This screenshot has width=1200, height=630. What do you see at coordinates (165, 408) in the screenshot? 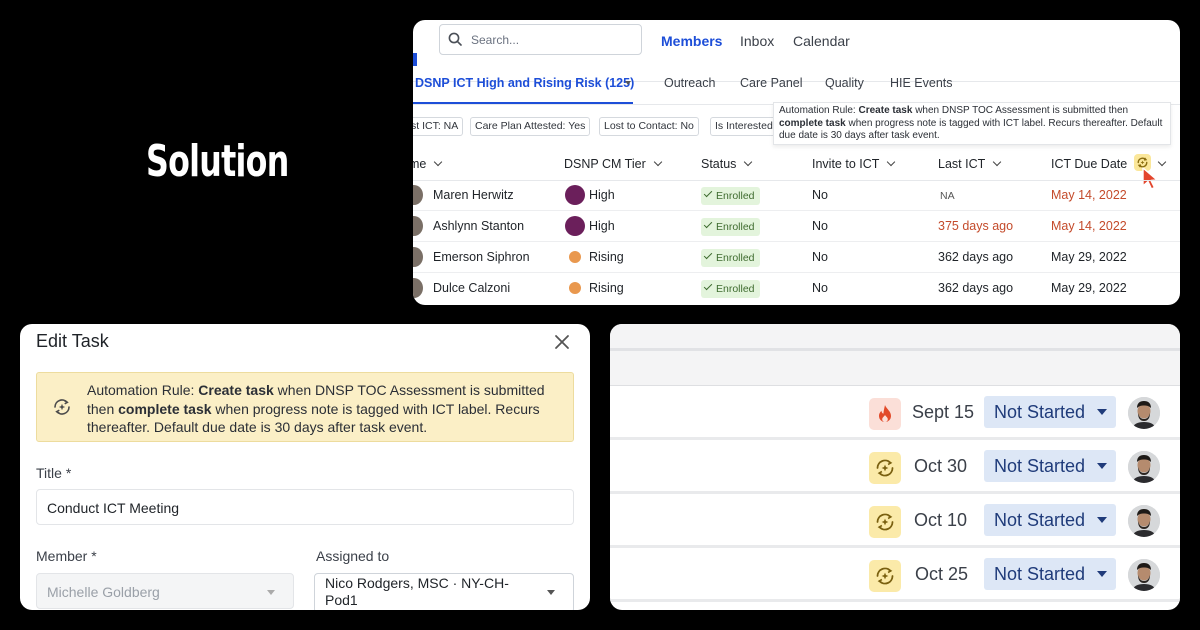
I see `alert-action2: complete task` at bounding box center [165, 408].